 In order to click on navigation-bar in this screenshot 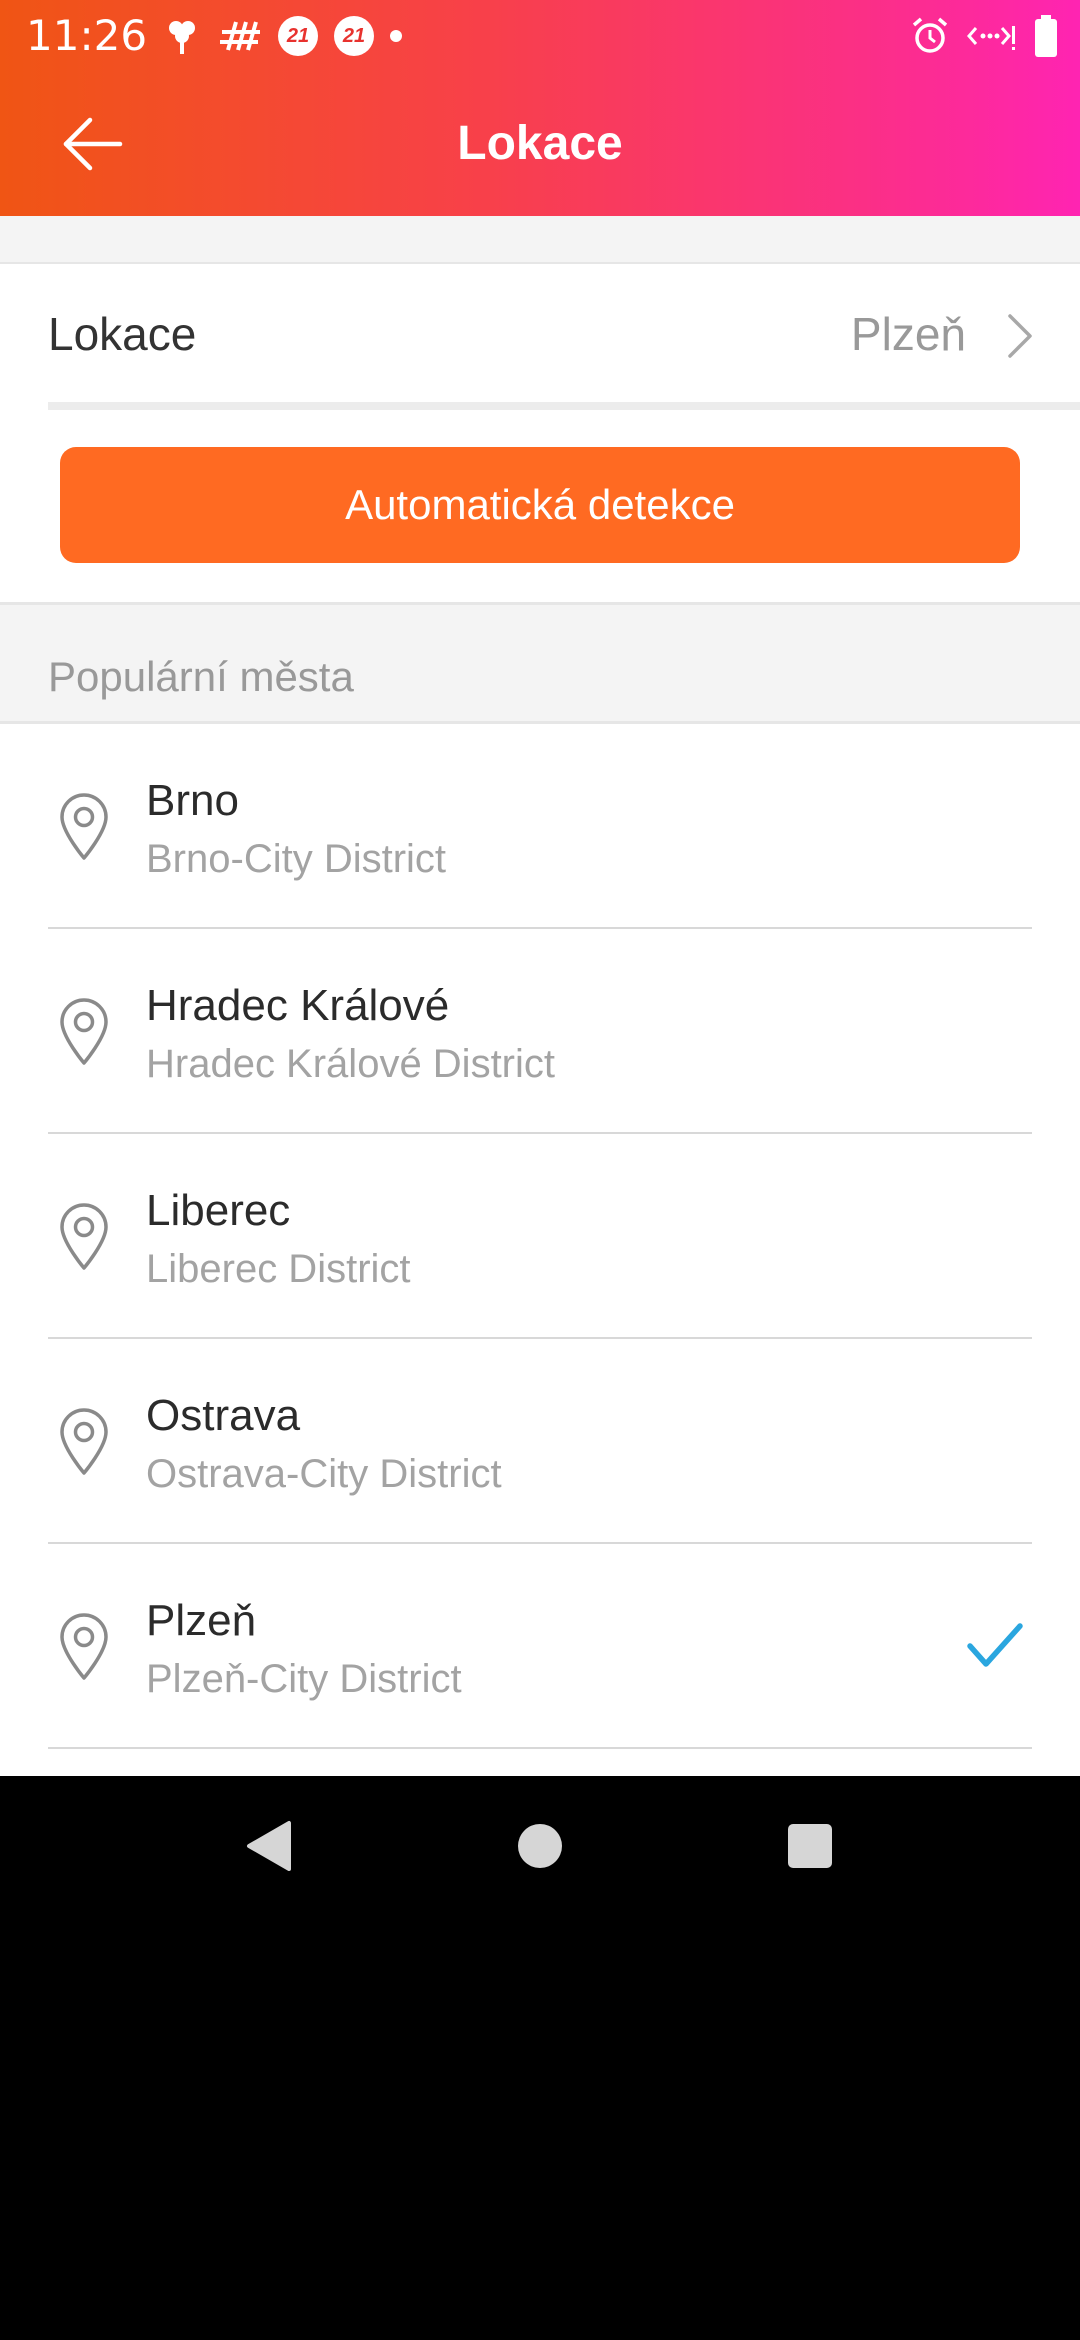, I will do `click(540, 1846)`.